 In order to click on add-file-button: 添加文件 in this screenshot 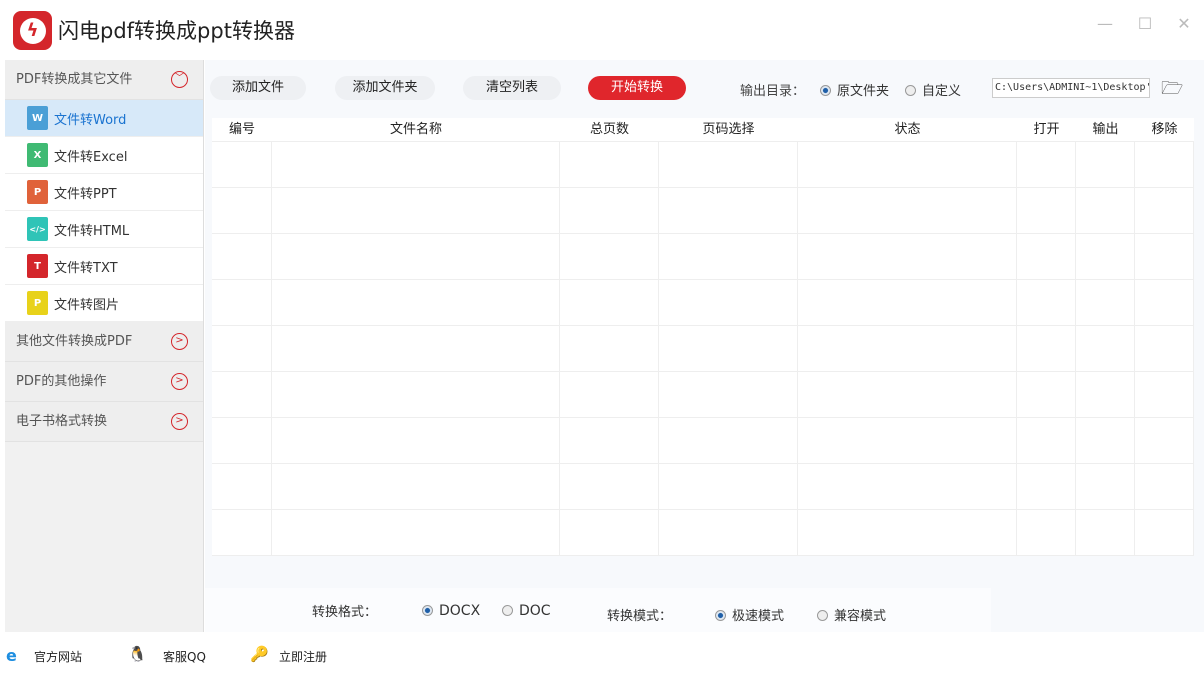, I will do `click(258, 88)`.